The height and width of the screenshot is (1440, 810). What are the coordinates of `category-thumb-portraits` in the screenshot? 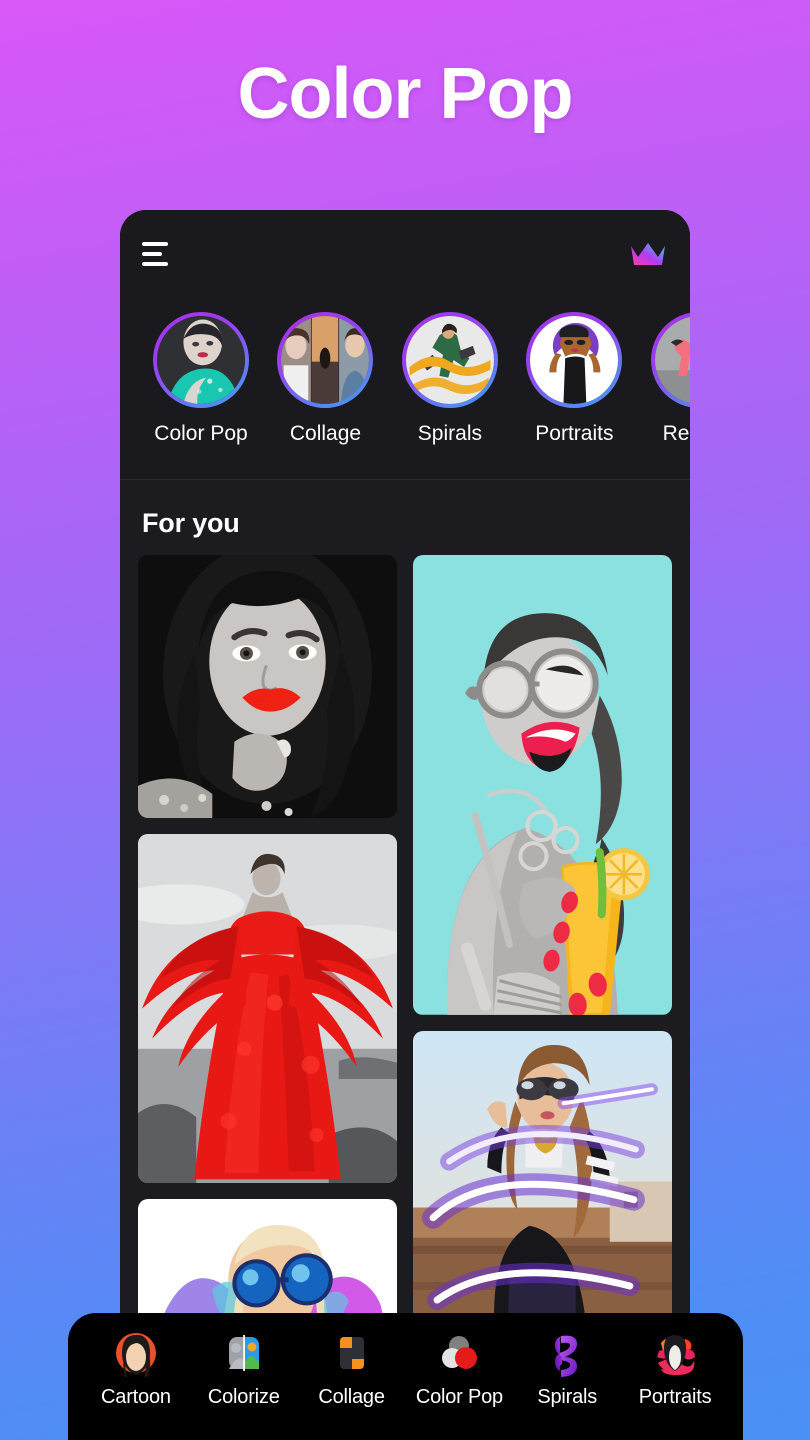 It's located at (574, 360).